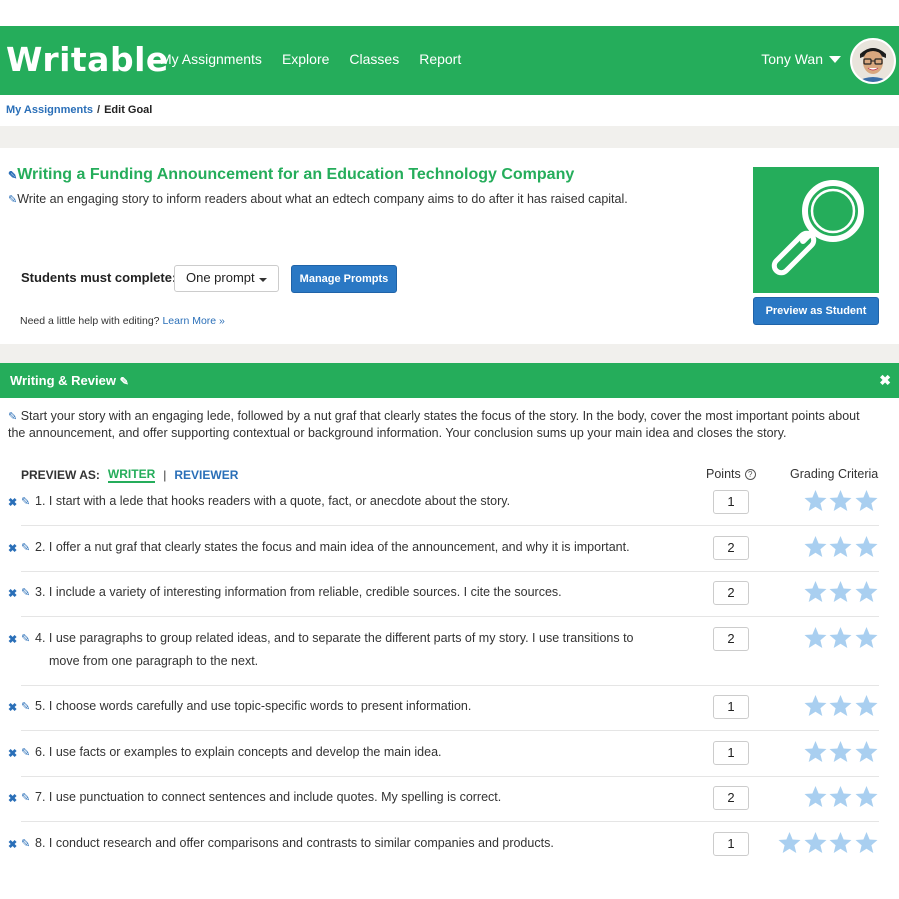 The height and width of the screenshot is (899, 899). What do you see at coordinates (99, 277) in the screenshot?
I see `must-complete-label: Students must complete:` at bounding box center [99, 277].